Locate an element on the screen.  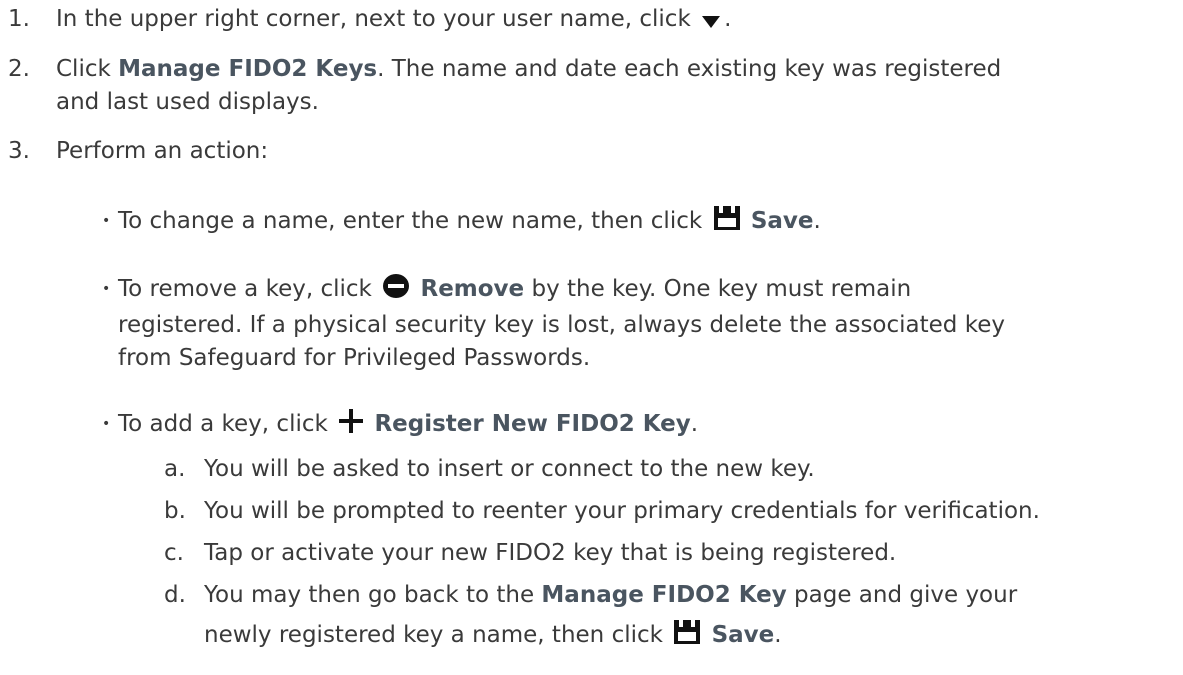
step-3: 3. Perform an action: is located at coordinates (588, 151).